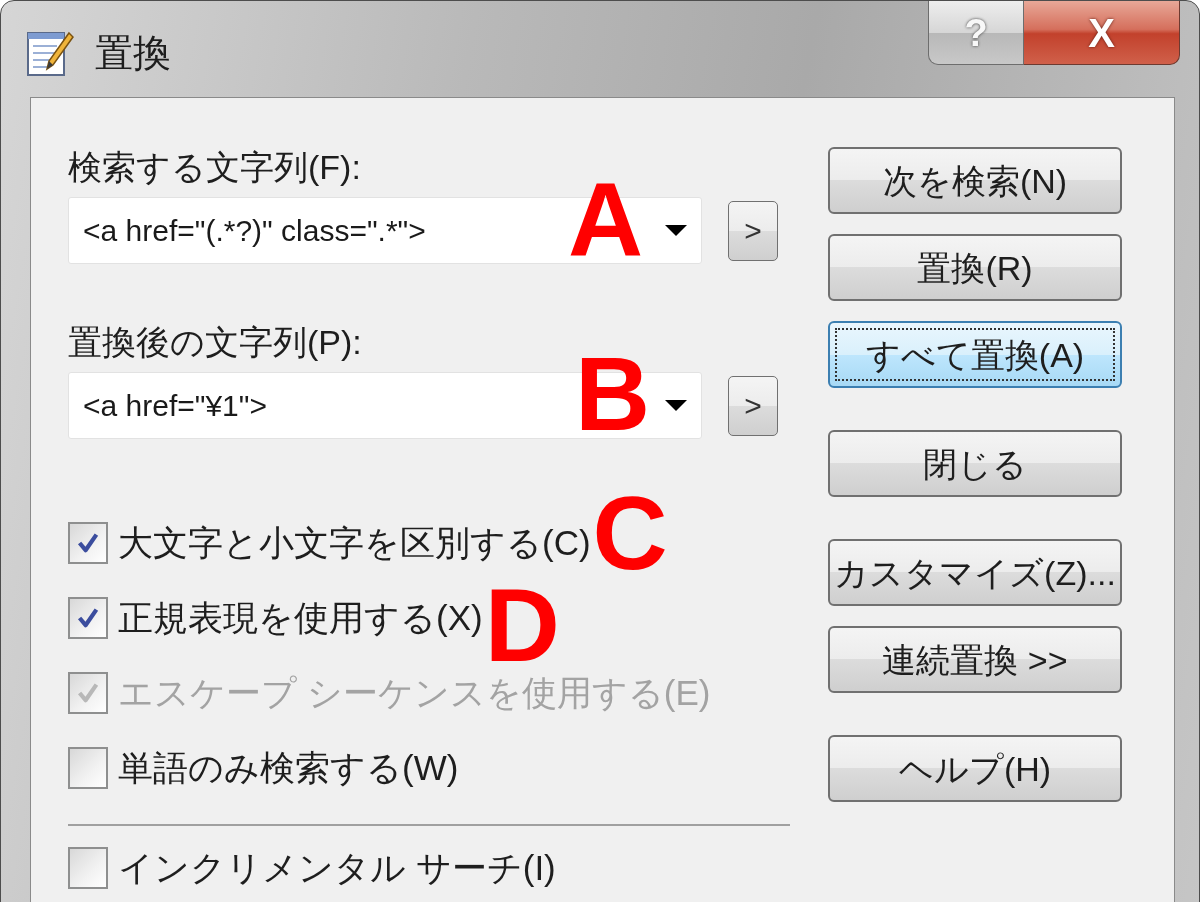 The width and height of the screenshot is (1200, 902). What do you see at coordinates (50, 53) in the screenshot?
I see `notepad-icon` at bounding box center [50, 53].